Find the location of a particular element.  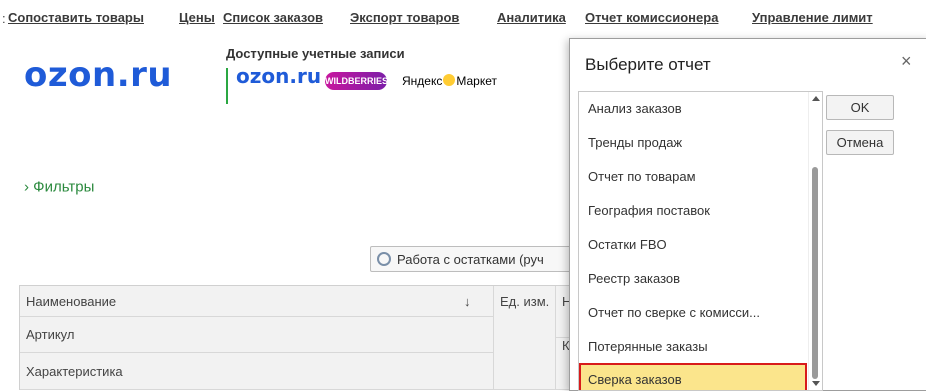

nav-link-order-list: Список заказов is located at coordinates (273, 17).